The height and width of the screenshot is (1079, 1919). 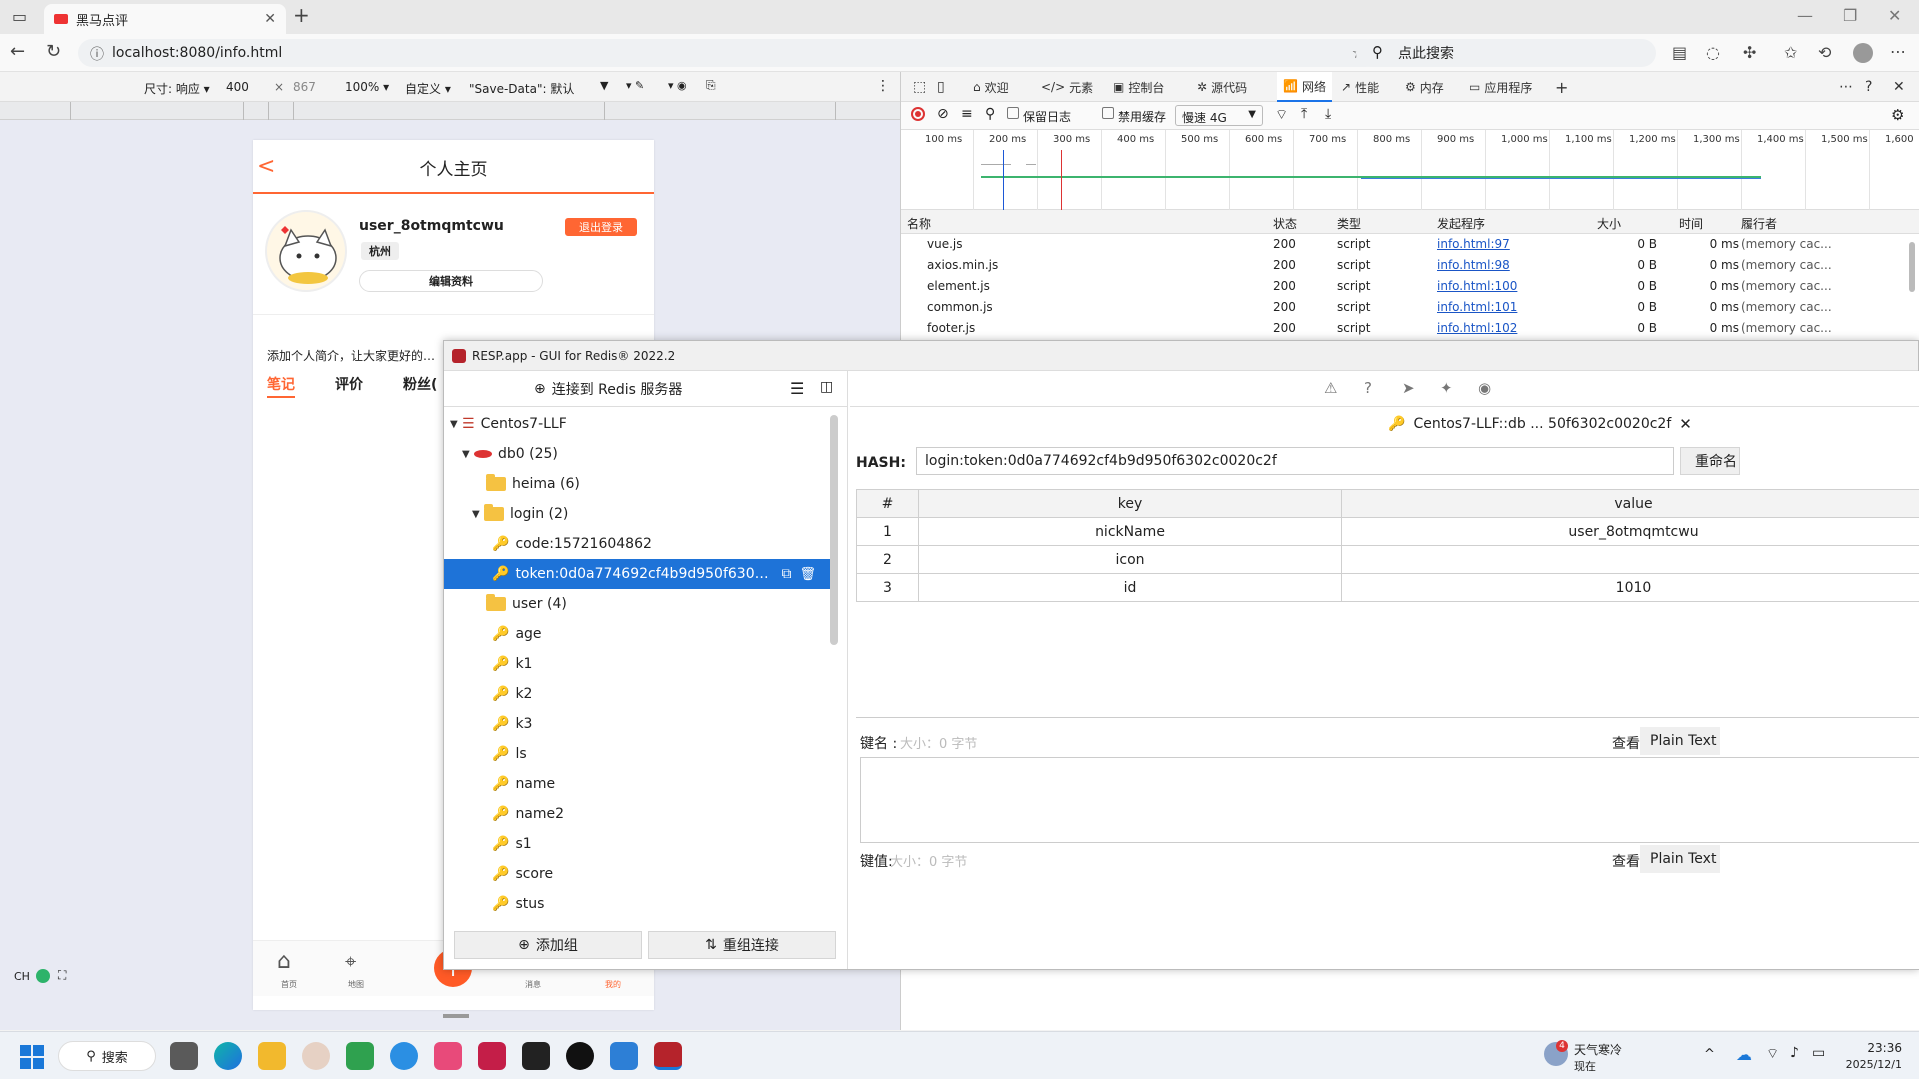 What do you see at coordinates (639, 724) in the screenshot?
I see `tree-item: 🔑 k3` at bounding box center [639, 724].